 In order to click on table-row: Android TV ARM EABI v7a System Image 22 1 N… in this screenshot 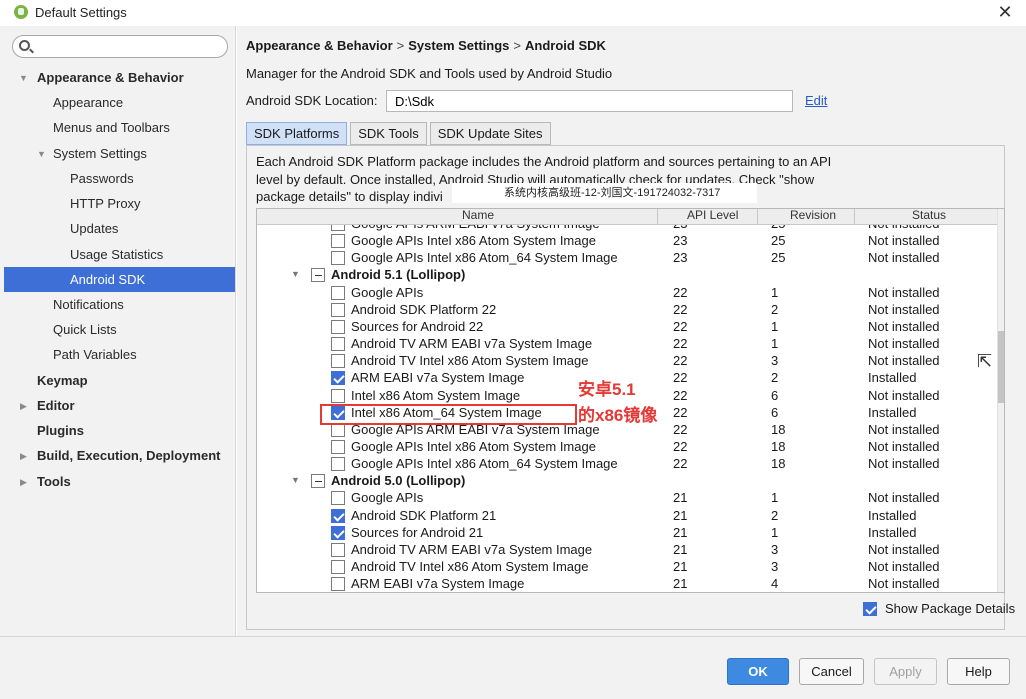, I will do `click(627, 343)`.